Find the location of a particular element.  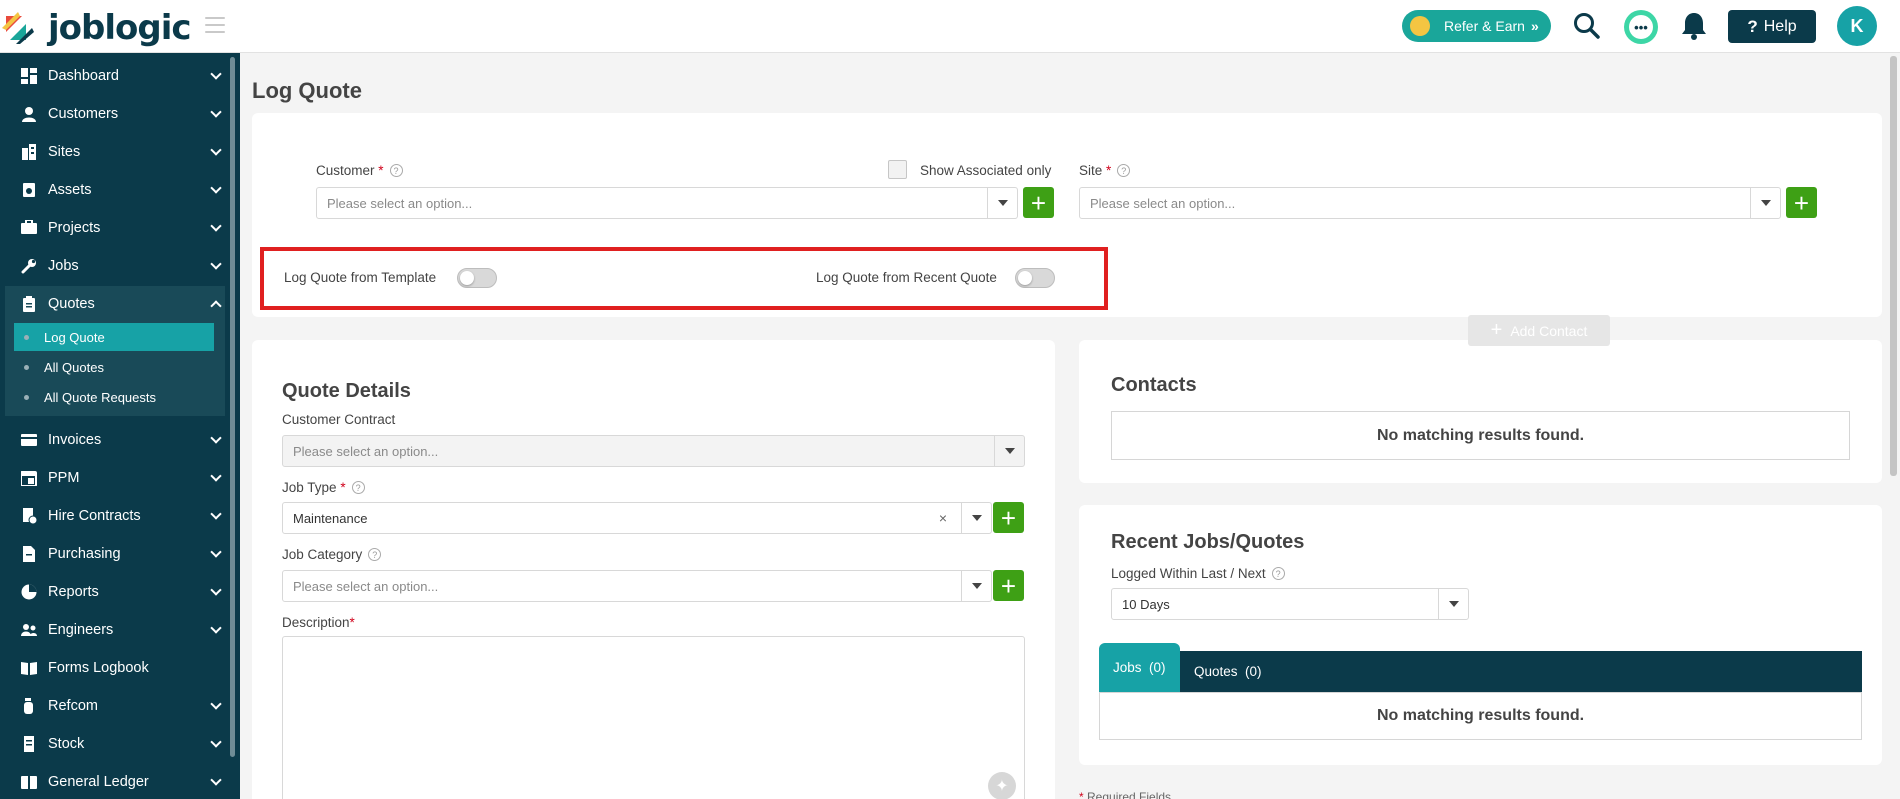

refer-earn-button: Refer & Earn » is located at coordinates (1476, 26).